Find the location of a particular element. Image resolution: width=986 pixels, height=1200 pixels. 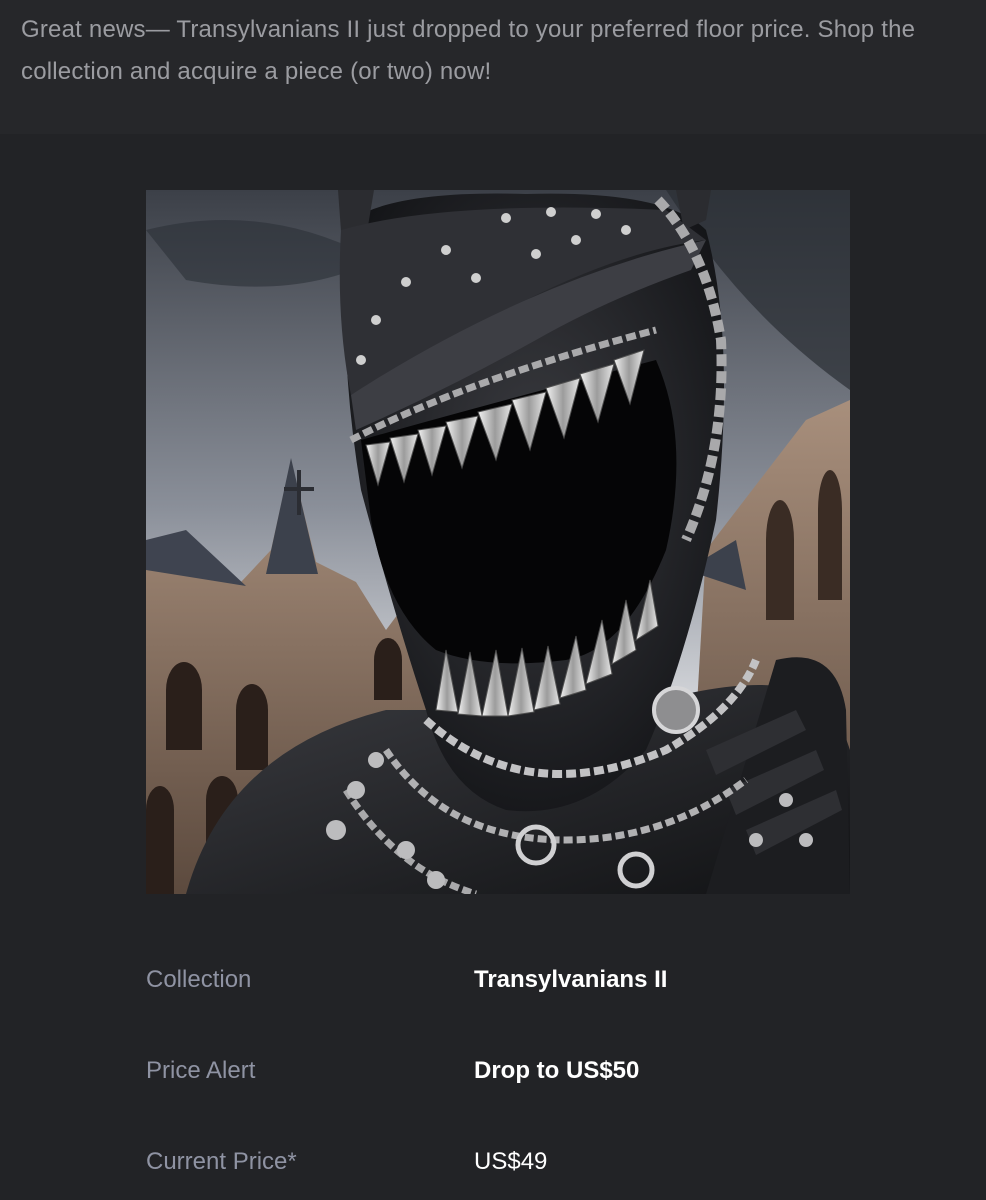

current-price-value: US$49 is located at coordinates (511, 1161).